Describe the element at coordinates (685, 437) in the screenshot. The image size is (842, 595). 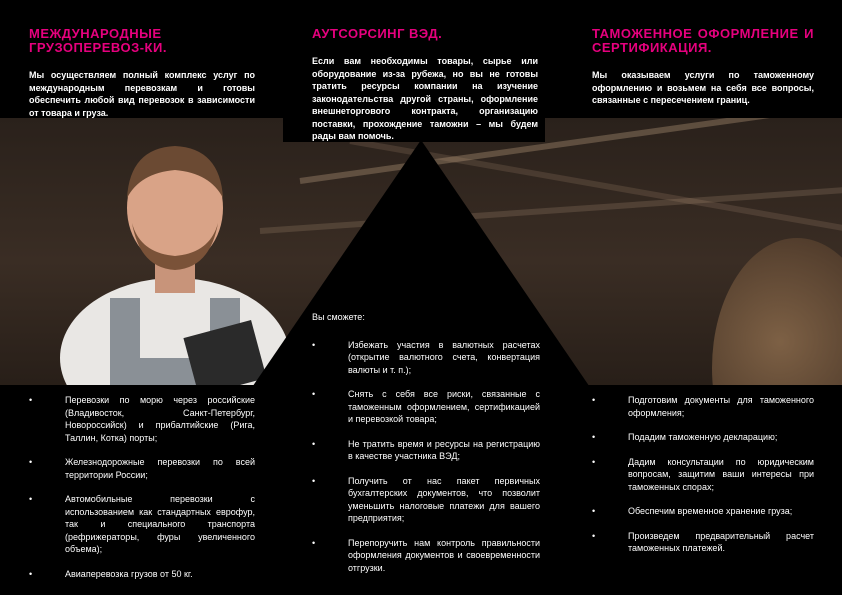
I see `list-item: • Подадим таможенную декларацию;` at that location.